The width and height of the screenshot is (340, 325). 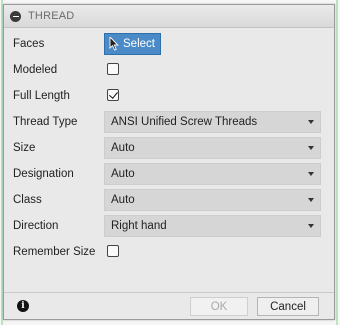 I want to click on thread-type-dropdown: ANSI Unified Screw Threads, so click(x=212, y=122).